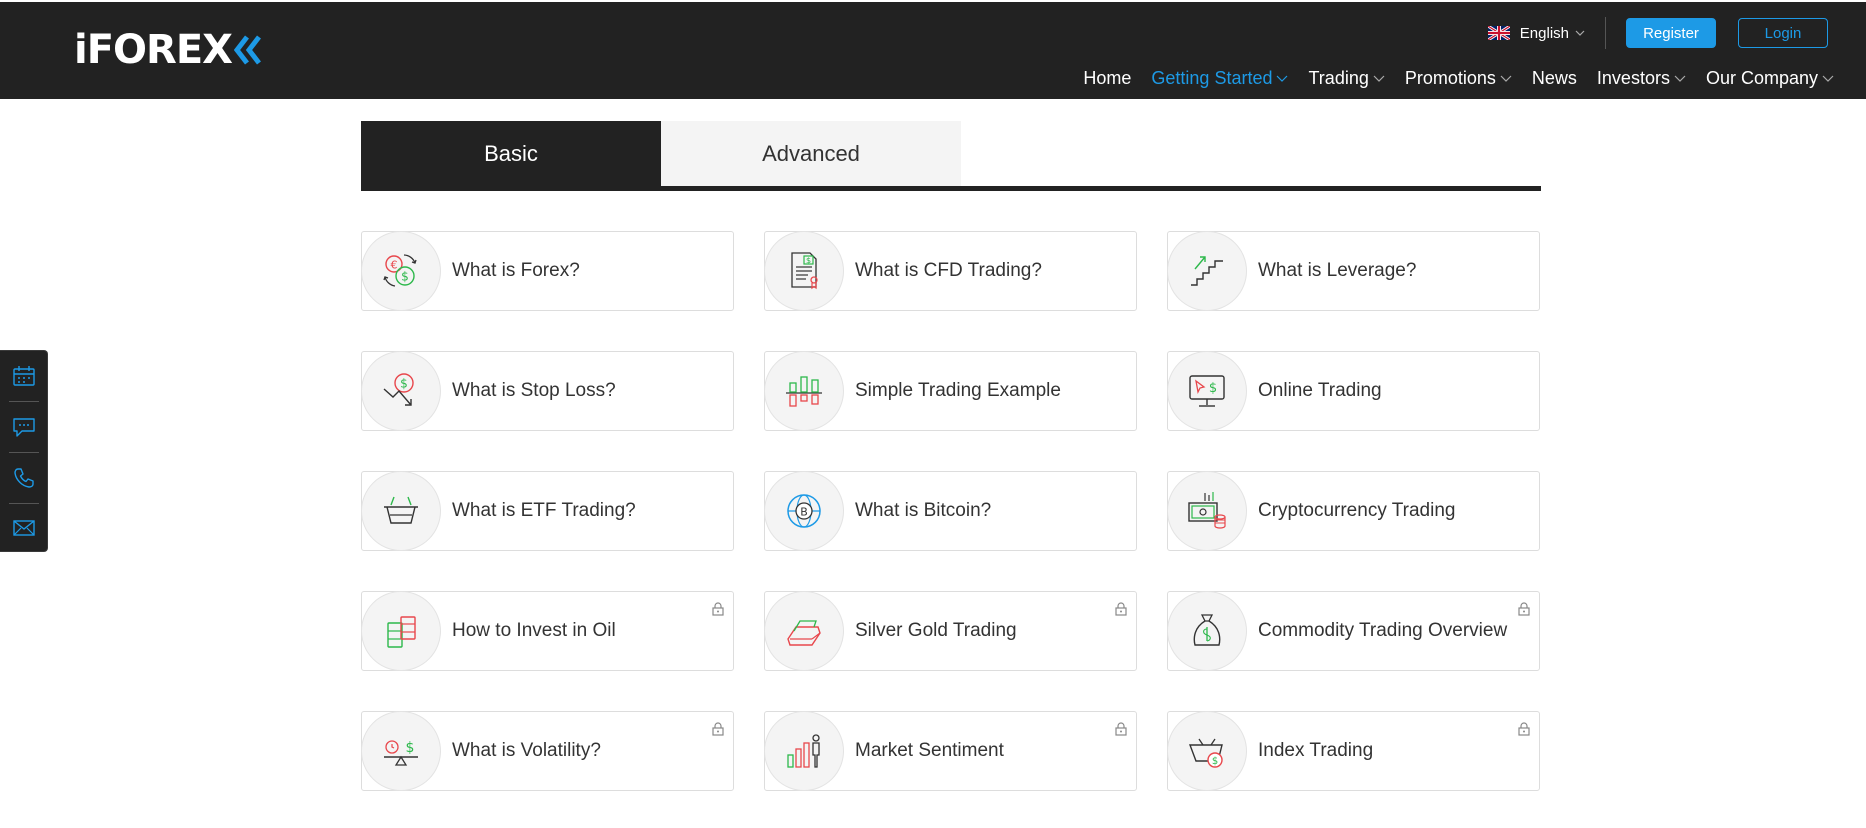  I want to click on lesson-icon-badge: € $, so click(401, 271).